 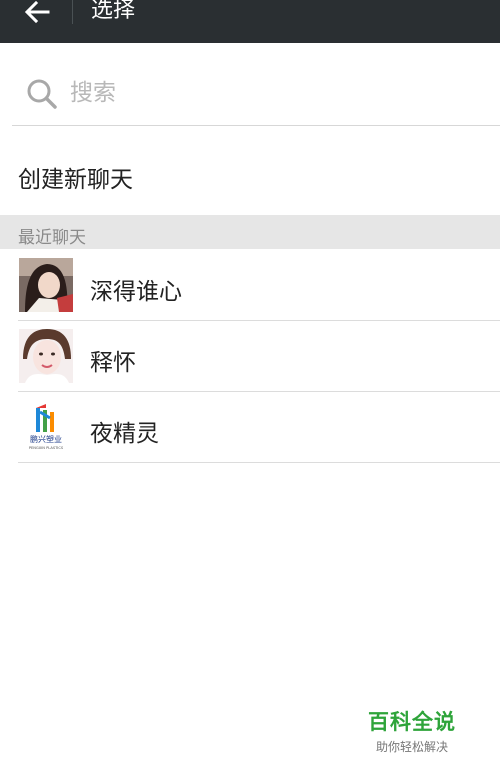 What do you see at coordinates (52, 238) in the screenshot?
I see `recent-chats-header-label: 最近聊天` at bounding box center [52, 238].